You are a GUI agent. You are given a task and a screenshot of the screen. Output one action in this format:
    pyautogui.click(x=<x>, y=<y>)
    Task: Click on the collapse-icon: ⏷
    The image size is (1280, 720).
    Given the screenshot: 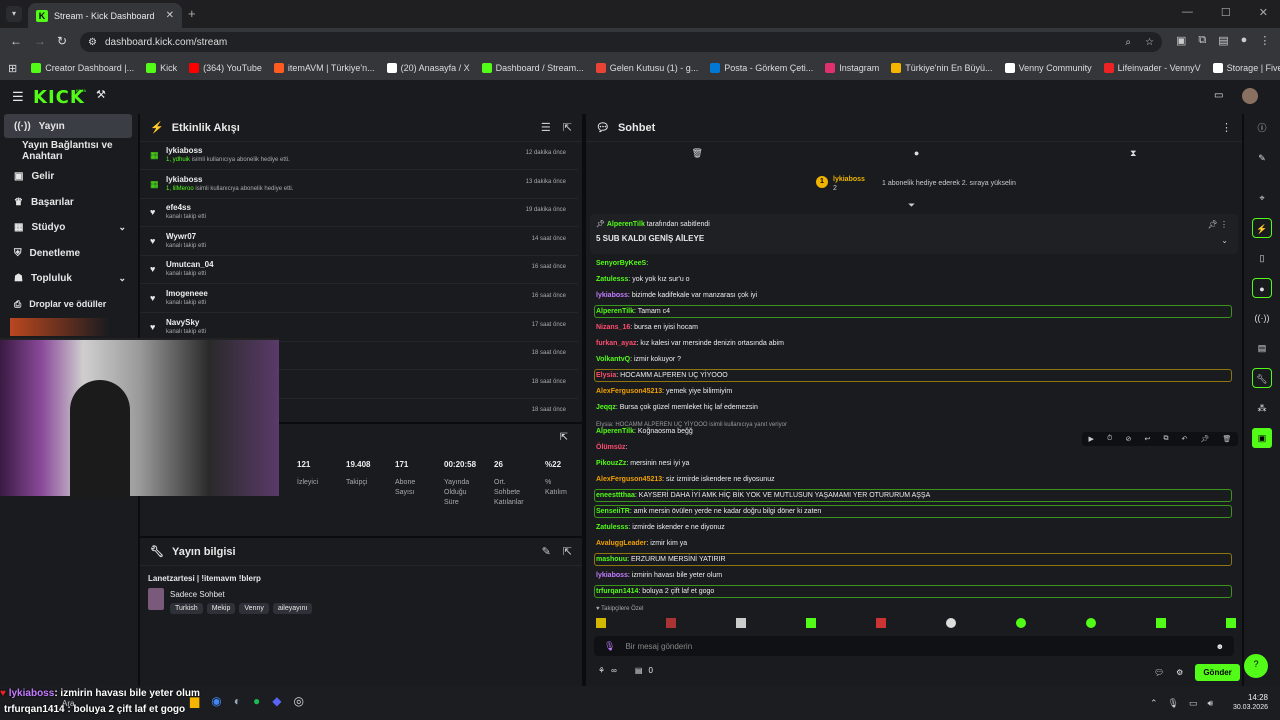 What is the action you would take?
    pyautogui.click(x=911, y=205)
    